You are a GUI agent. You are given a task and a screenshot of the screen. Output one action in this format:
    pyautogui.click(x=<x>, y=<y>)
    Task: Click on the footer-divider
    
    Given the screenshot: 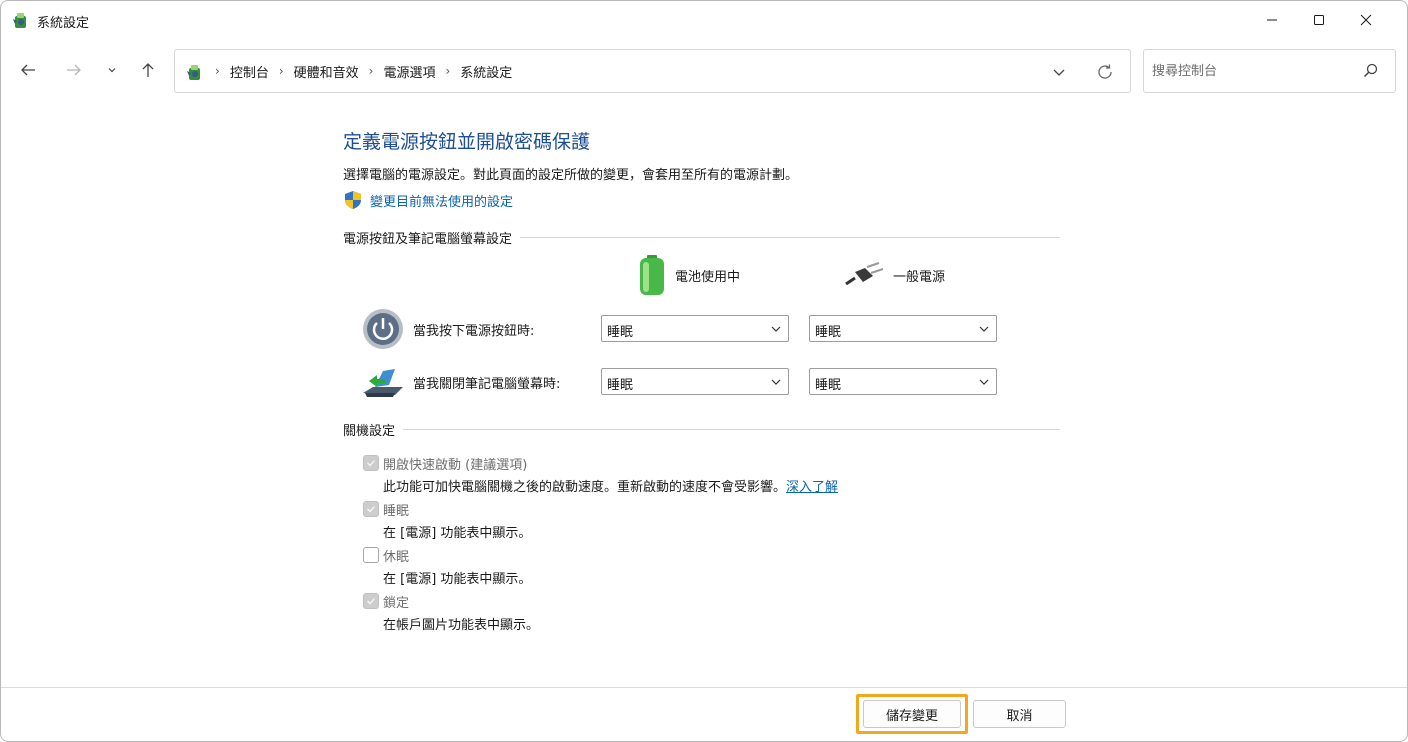 What is the action you would take?
    pyautogui.click(x=704, y=687)
    